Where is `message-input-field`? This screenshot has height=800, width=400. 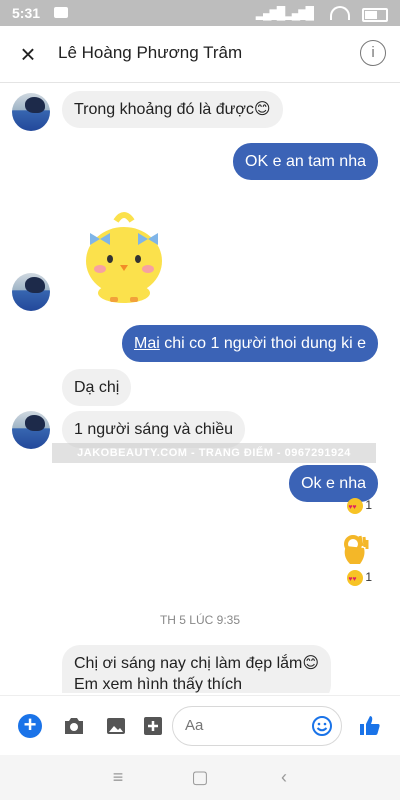
message-input-field is located at coordinates (257, 726).